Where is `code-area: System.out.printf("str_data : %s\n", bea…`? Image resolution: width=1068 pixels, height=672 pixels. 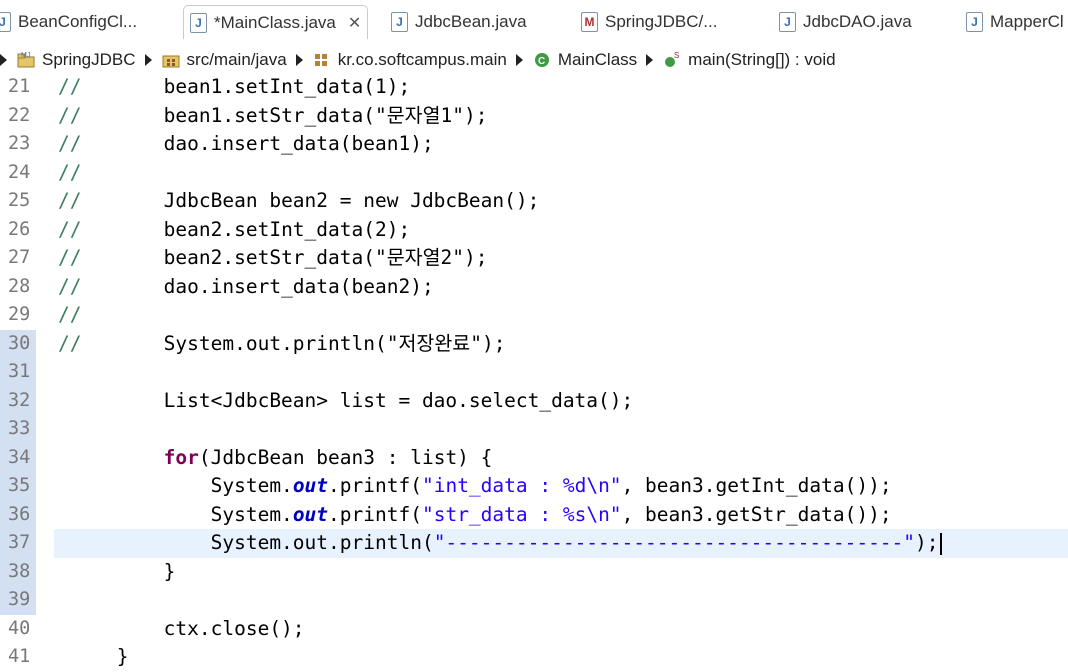
code-area: System.out.printf("str_data : %s\n", bea… is located at coordinates (561, 515).